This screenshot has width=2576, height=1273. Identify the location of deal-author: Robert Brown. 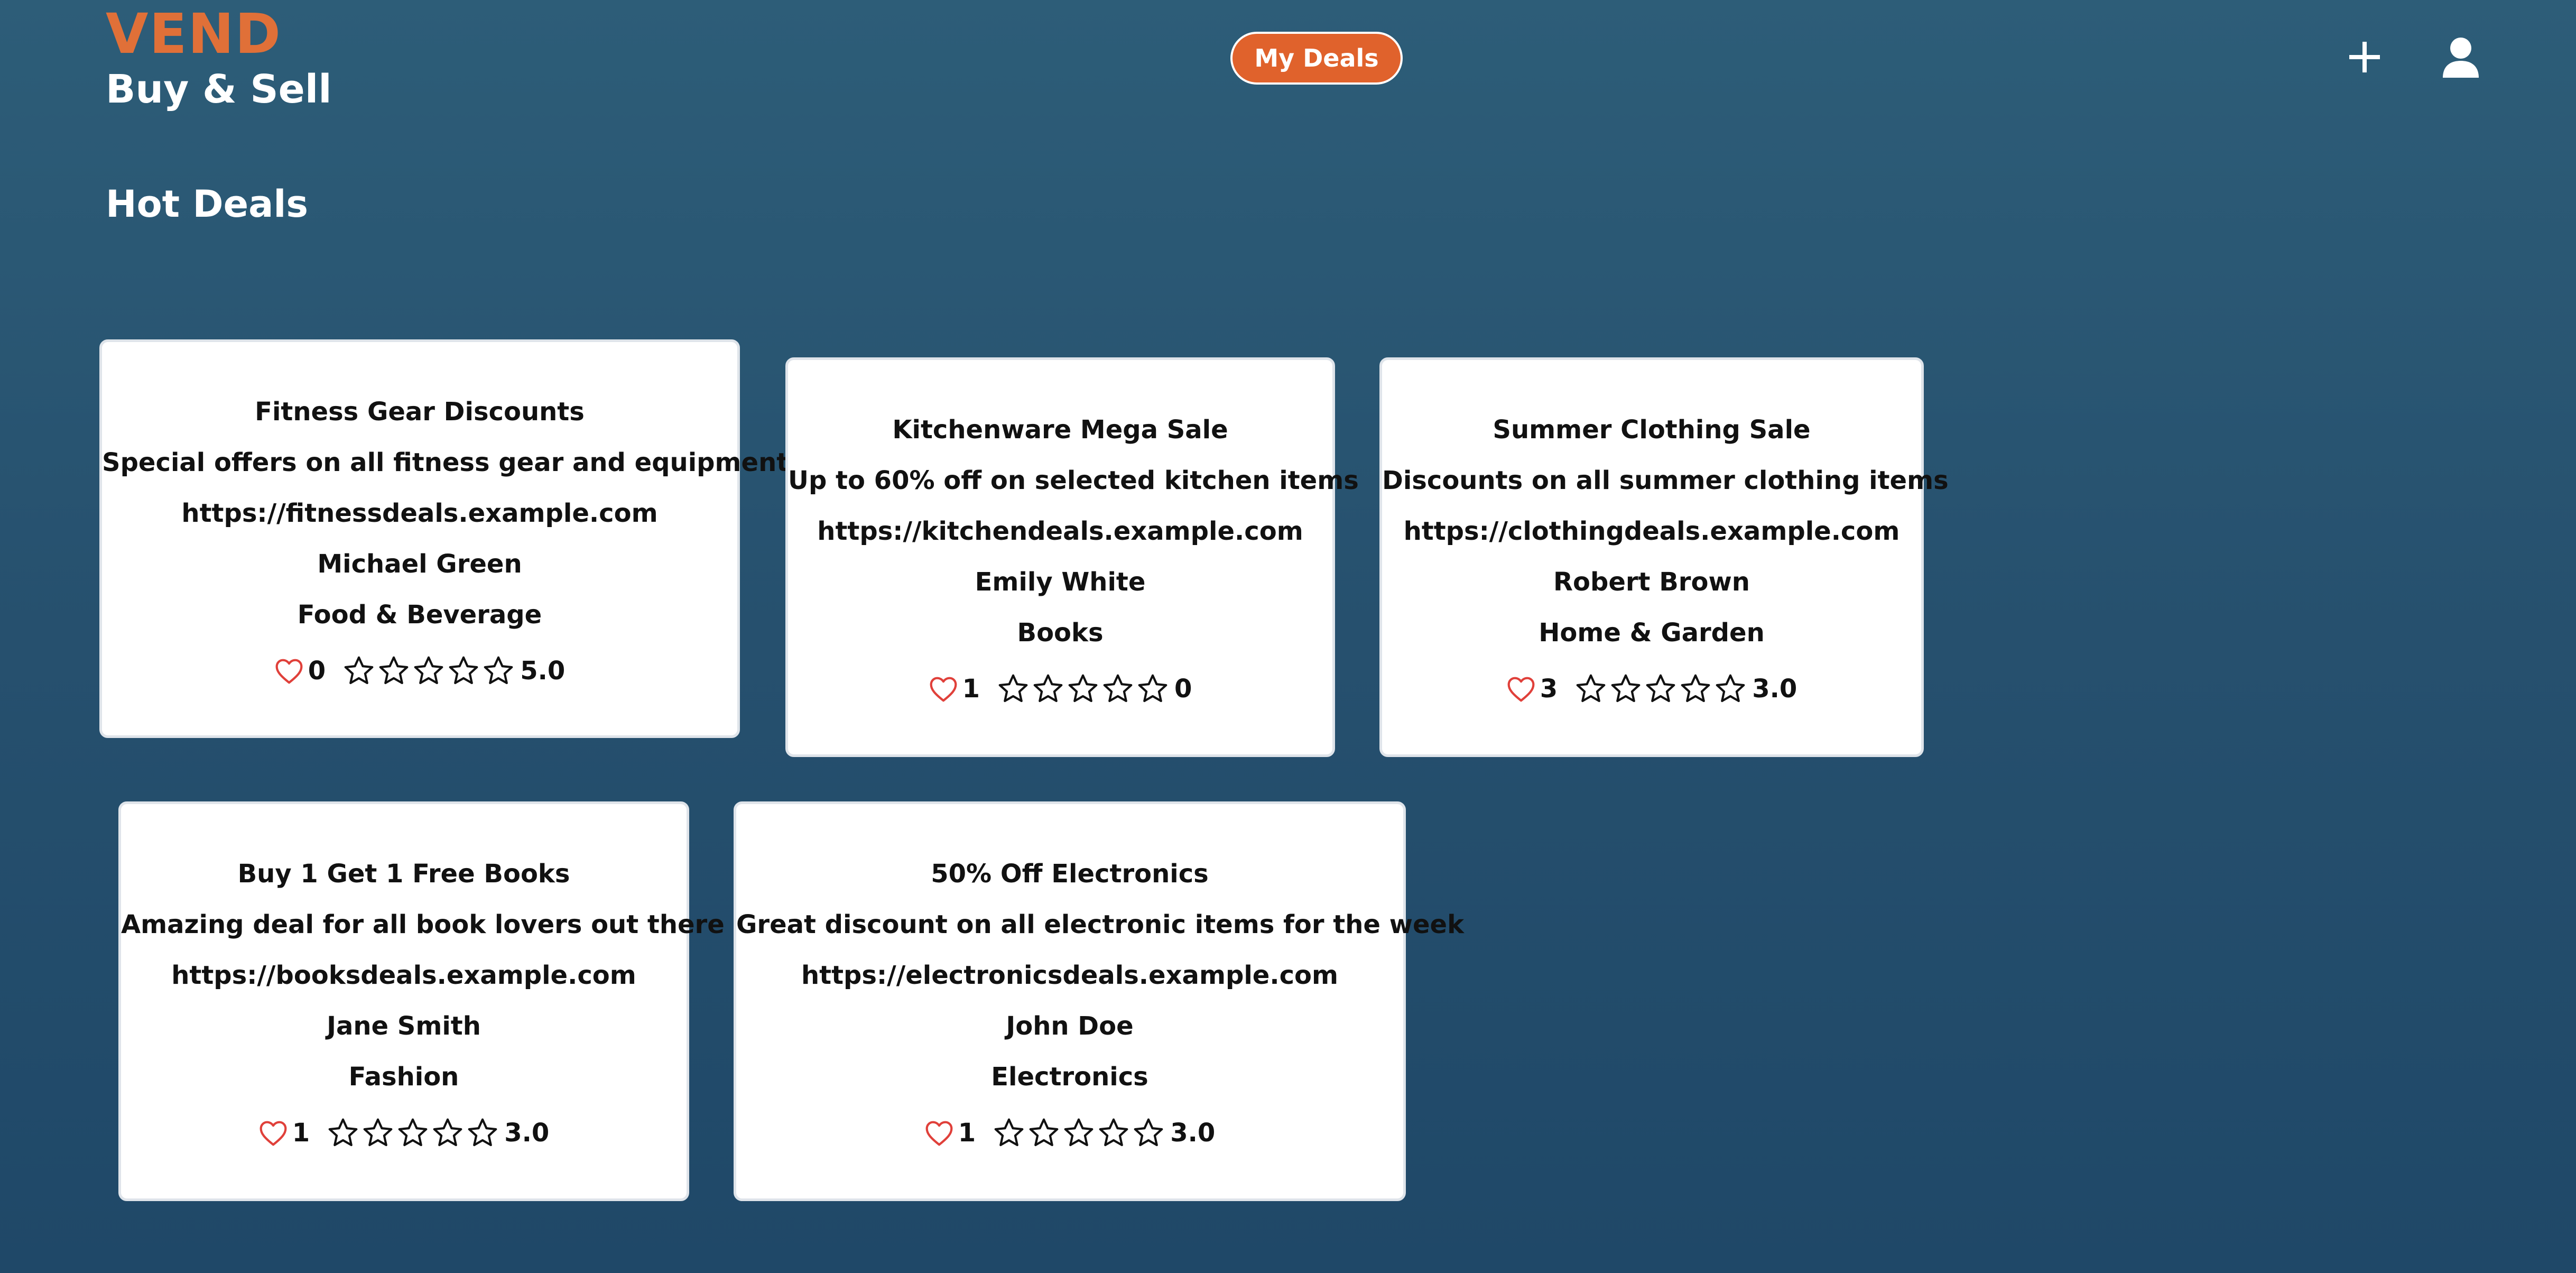
(1651, 582).